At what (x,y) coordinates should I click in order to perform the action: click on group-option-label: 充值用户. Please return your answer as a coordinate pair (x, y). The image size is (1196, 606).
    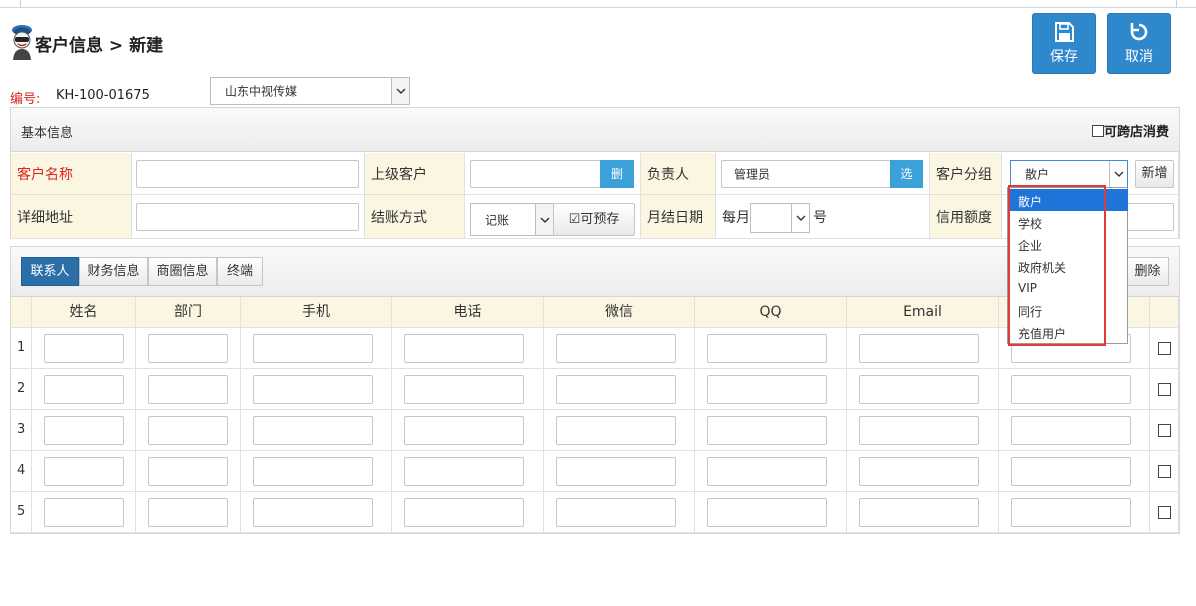
    Looking at the image, I should click on (1042, 334).